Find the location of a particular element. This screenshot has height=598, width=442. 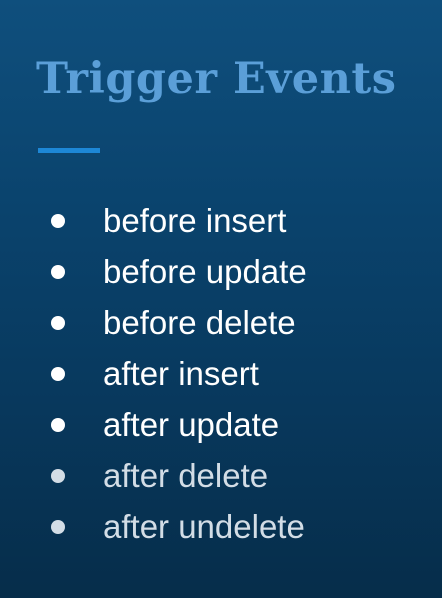

list-item-label: after undelete is located at coordinates (204, 526).